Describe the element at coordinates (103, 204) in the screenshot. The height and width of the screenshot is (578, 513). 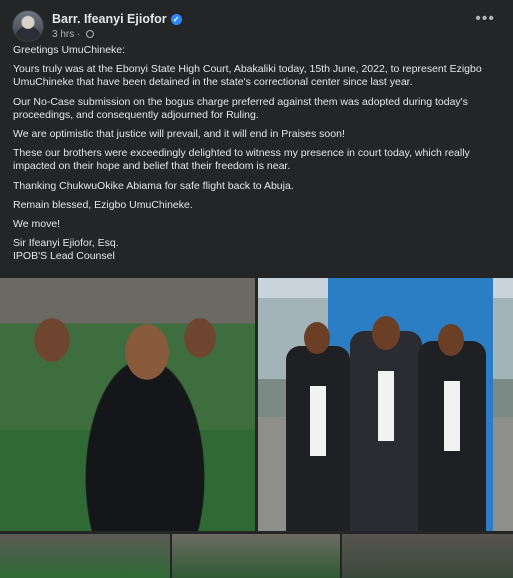
I see `post-paragraph: Remain blessed, Ezigbo UmuChineke.` at that location.